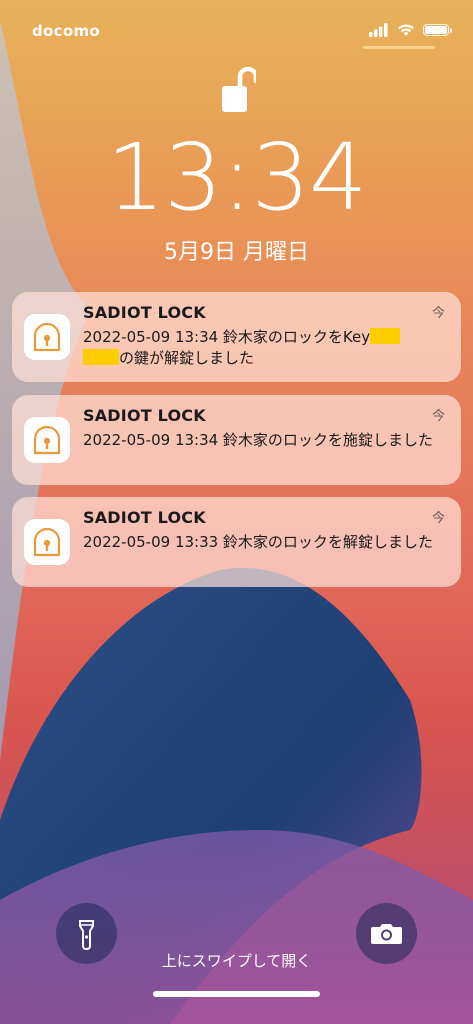  Describe the element at coordinates (378, 30) in the screenshot. I see `signal-icon` at that location.